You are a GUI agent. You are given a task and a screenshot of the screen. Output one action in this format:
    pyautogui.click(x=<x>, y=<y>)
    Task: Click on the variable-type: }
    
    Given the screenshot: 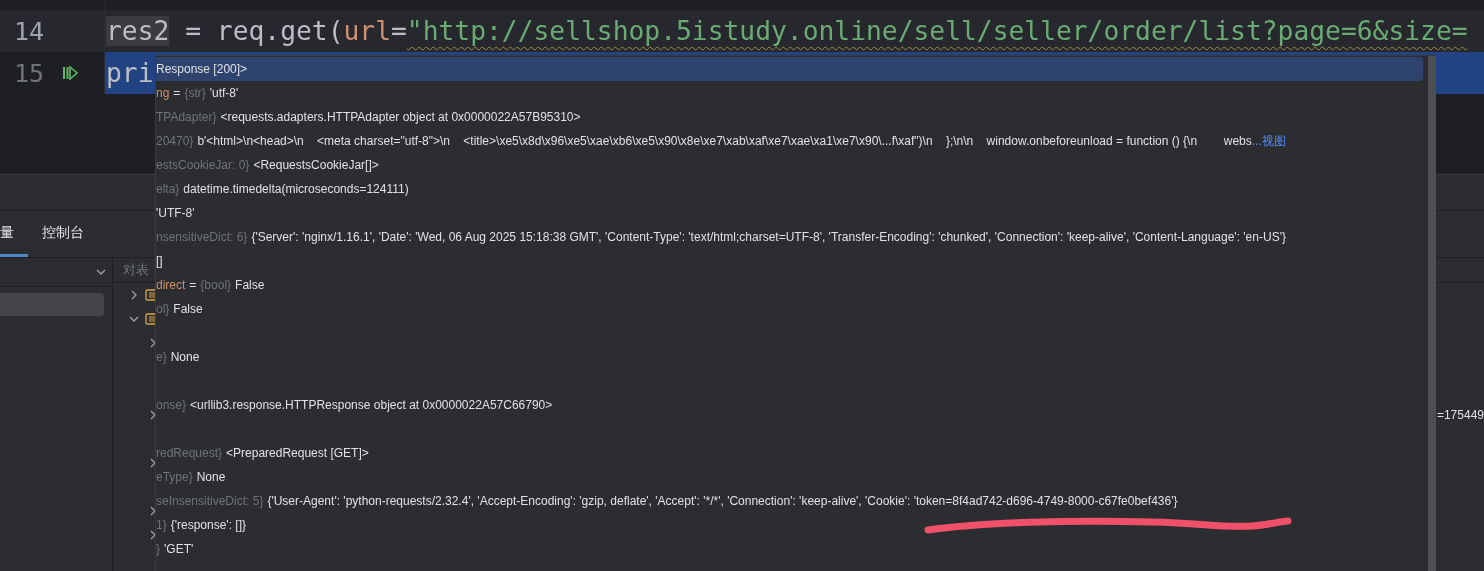 What is the action you would take?
    pyautogui.click(x=158, y=549)
    